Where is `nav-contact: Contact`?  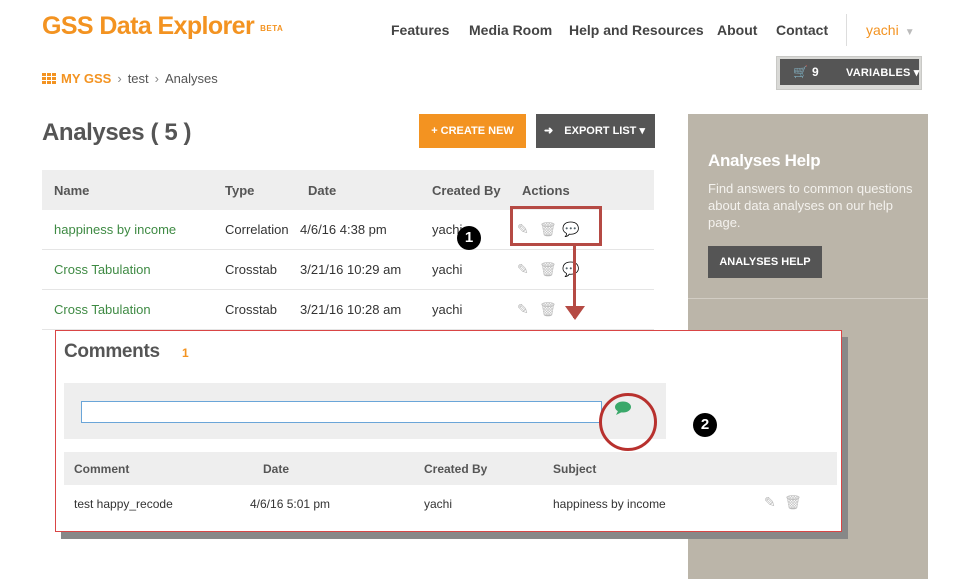
nav-contact: Contact is located at coordinates (802, 30).